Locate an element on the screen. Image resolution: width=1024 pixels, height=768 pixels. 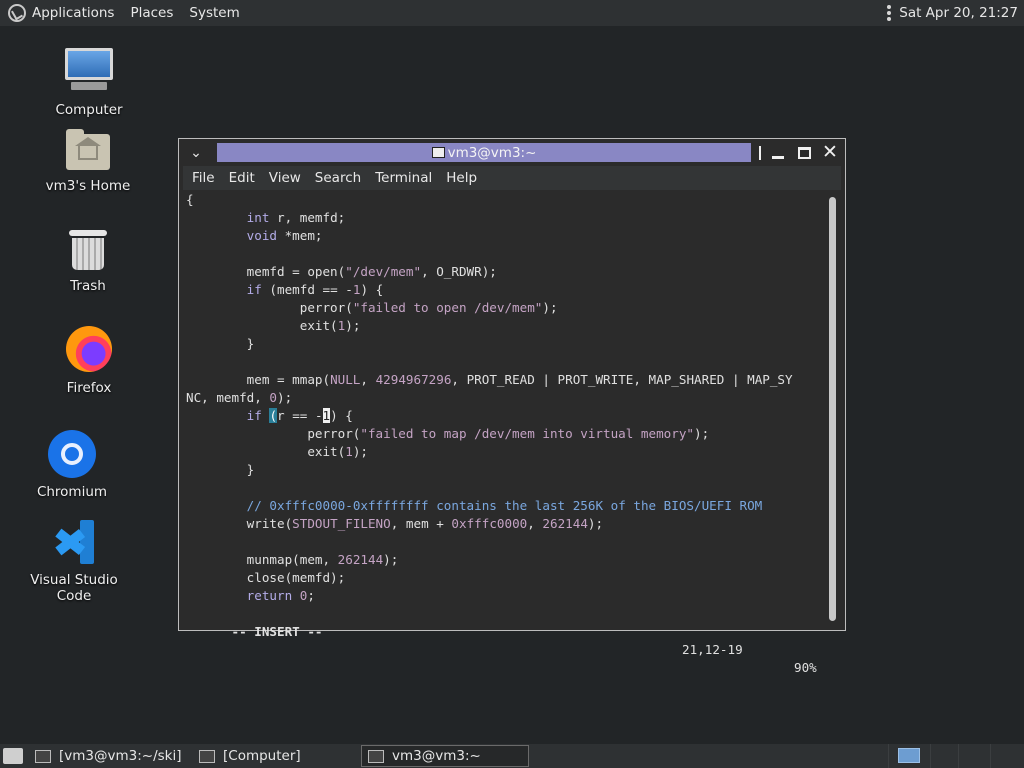
system-menu: System is located at coordinates (214, 13).